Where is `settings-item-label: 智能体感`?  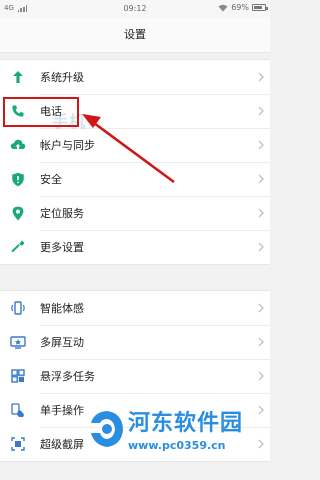
settings-item-label: 智能体感 is located at coordinates (62, 308).